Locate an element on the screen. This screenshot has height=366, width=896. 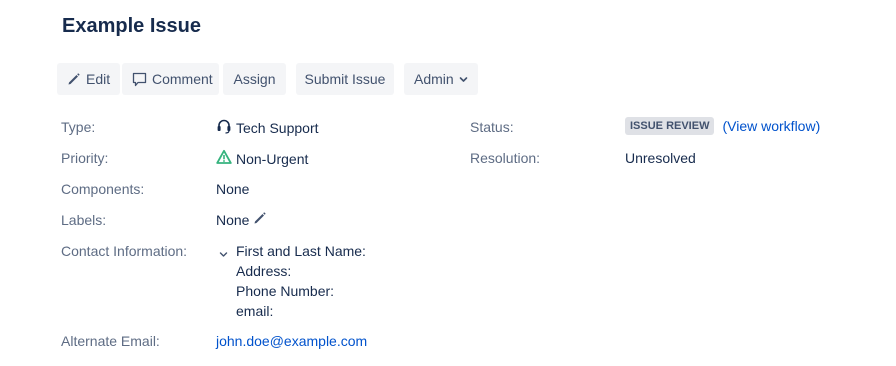
type-text: Tech Support is located at coordinates (277, 128).